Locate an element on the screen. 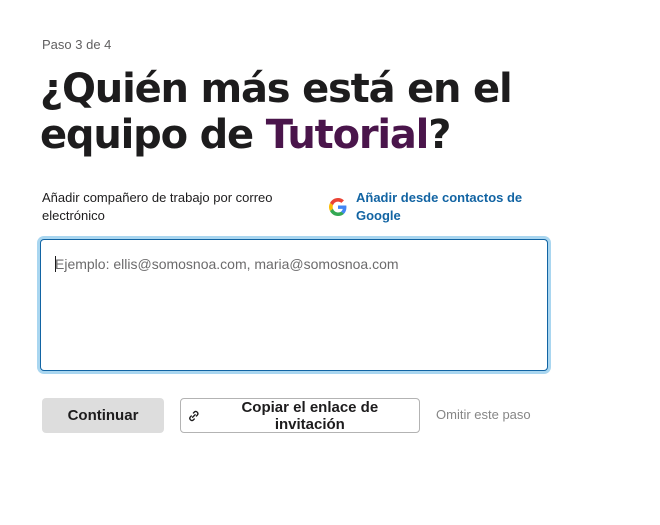  copy-invite-link-label: Copiar el enlace de invitación is located at coordinates (310, 415).